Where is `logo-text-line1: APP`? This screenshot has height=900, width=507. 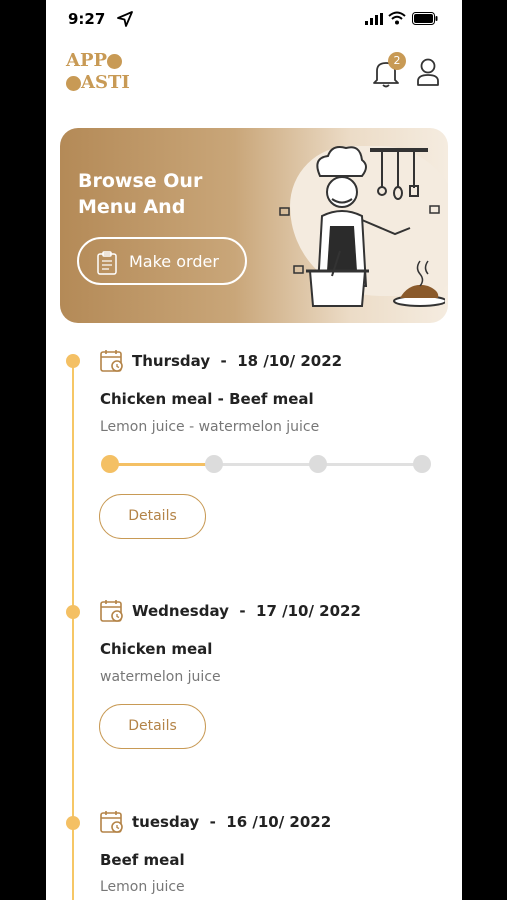
logo-text-line1: APP is located at coordinates (87, 60).